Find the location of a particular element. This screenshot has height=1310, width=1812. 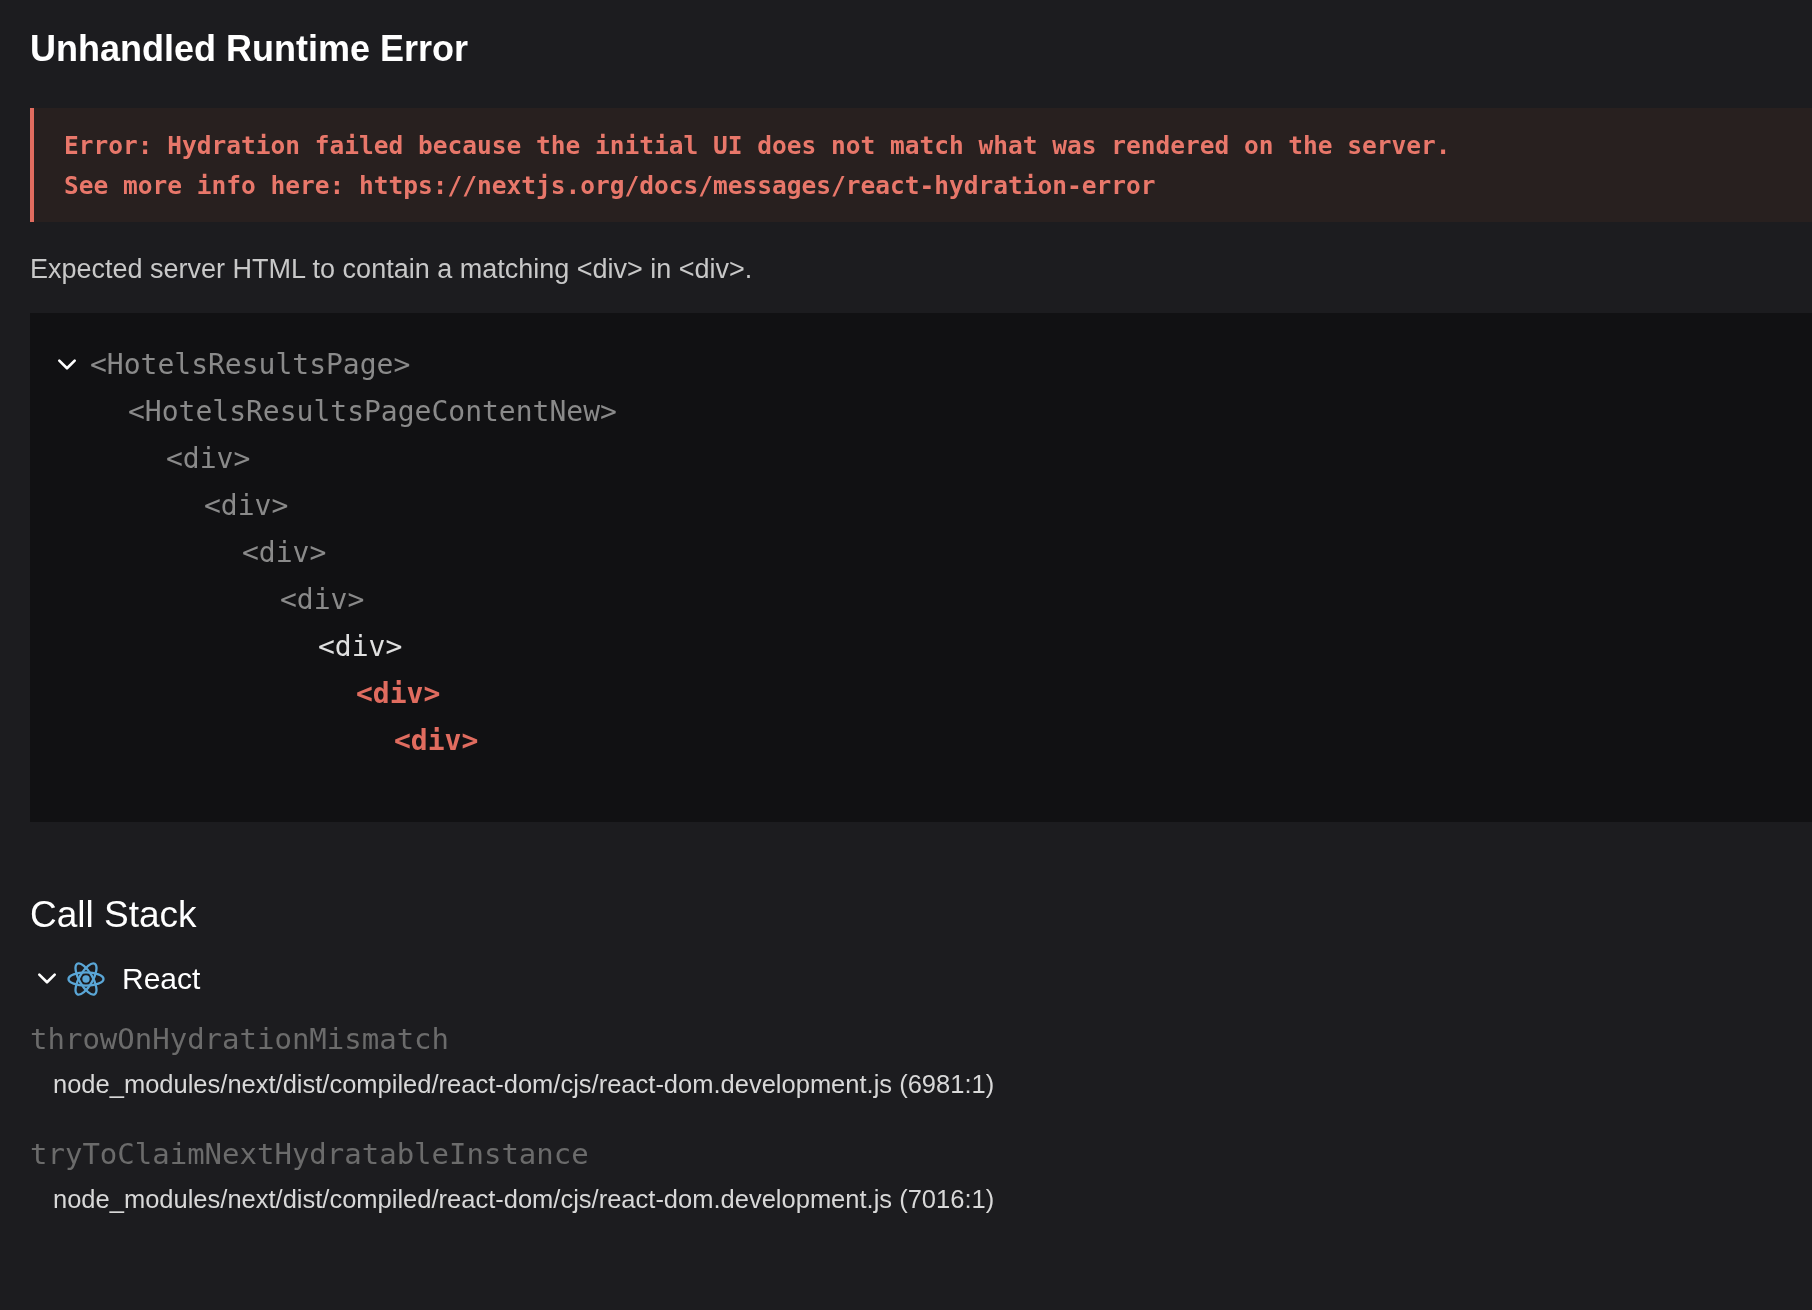

error-title: Unhandled Runtime Error is located at coordinates (250, 49).